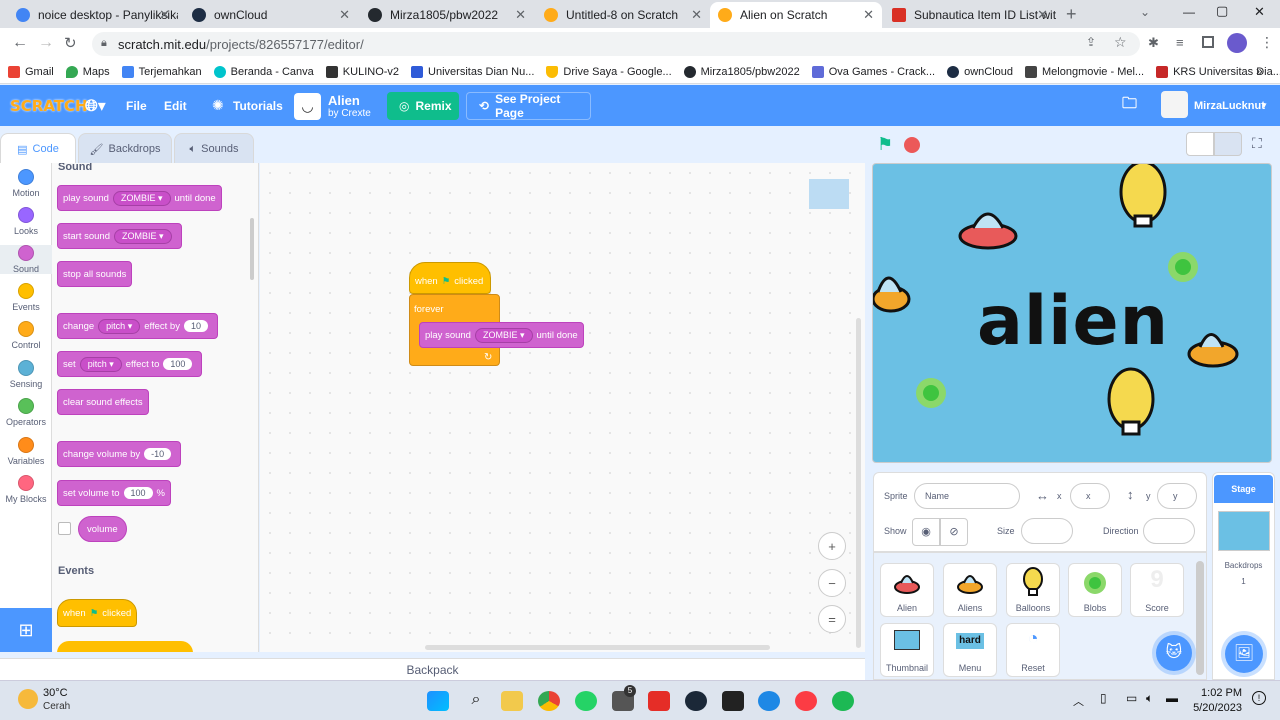  What do you see at coordinates (1219, 693) in the screenshot?
I see `clock-time: 1:02 PM` at bounding box center [1219, 693].